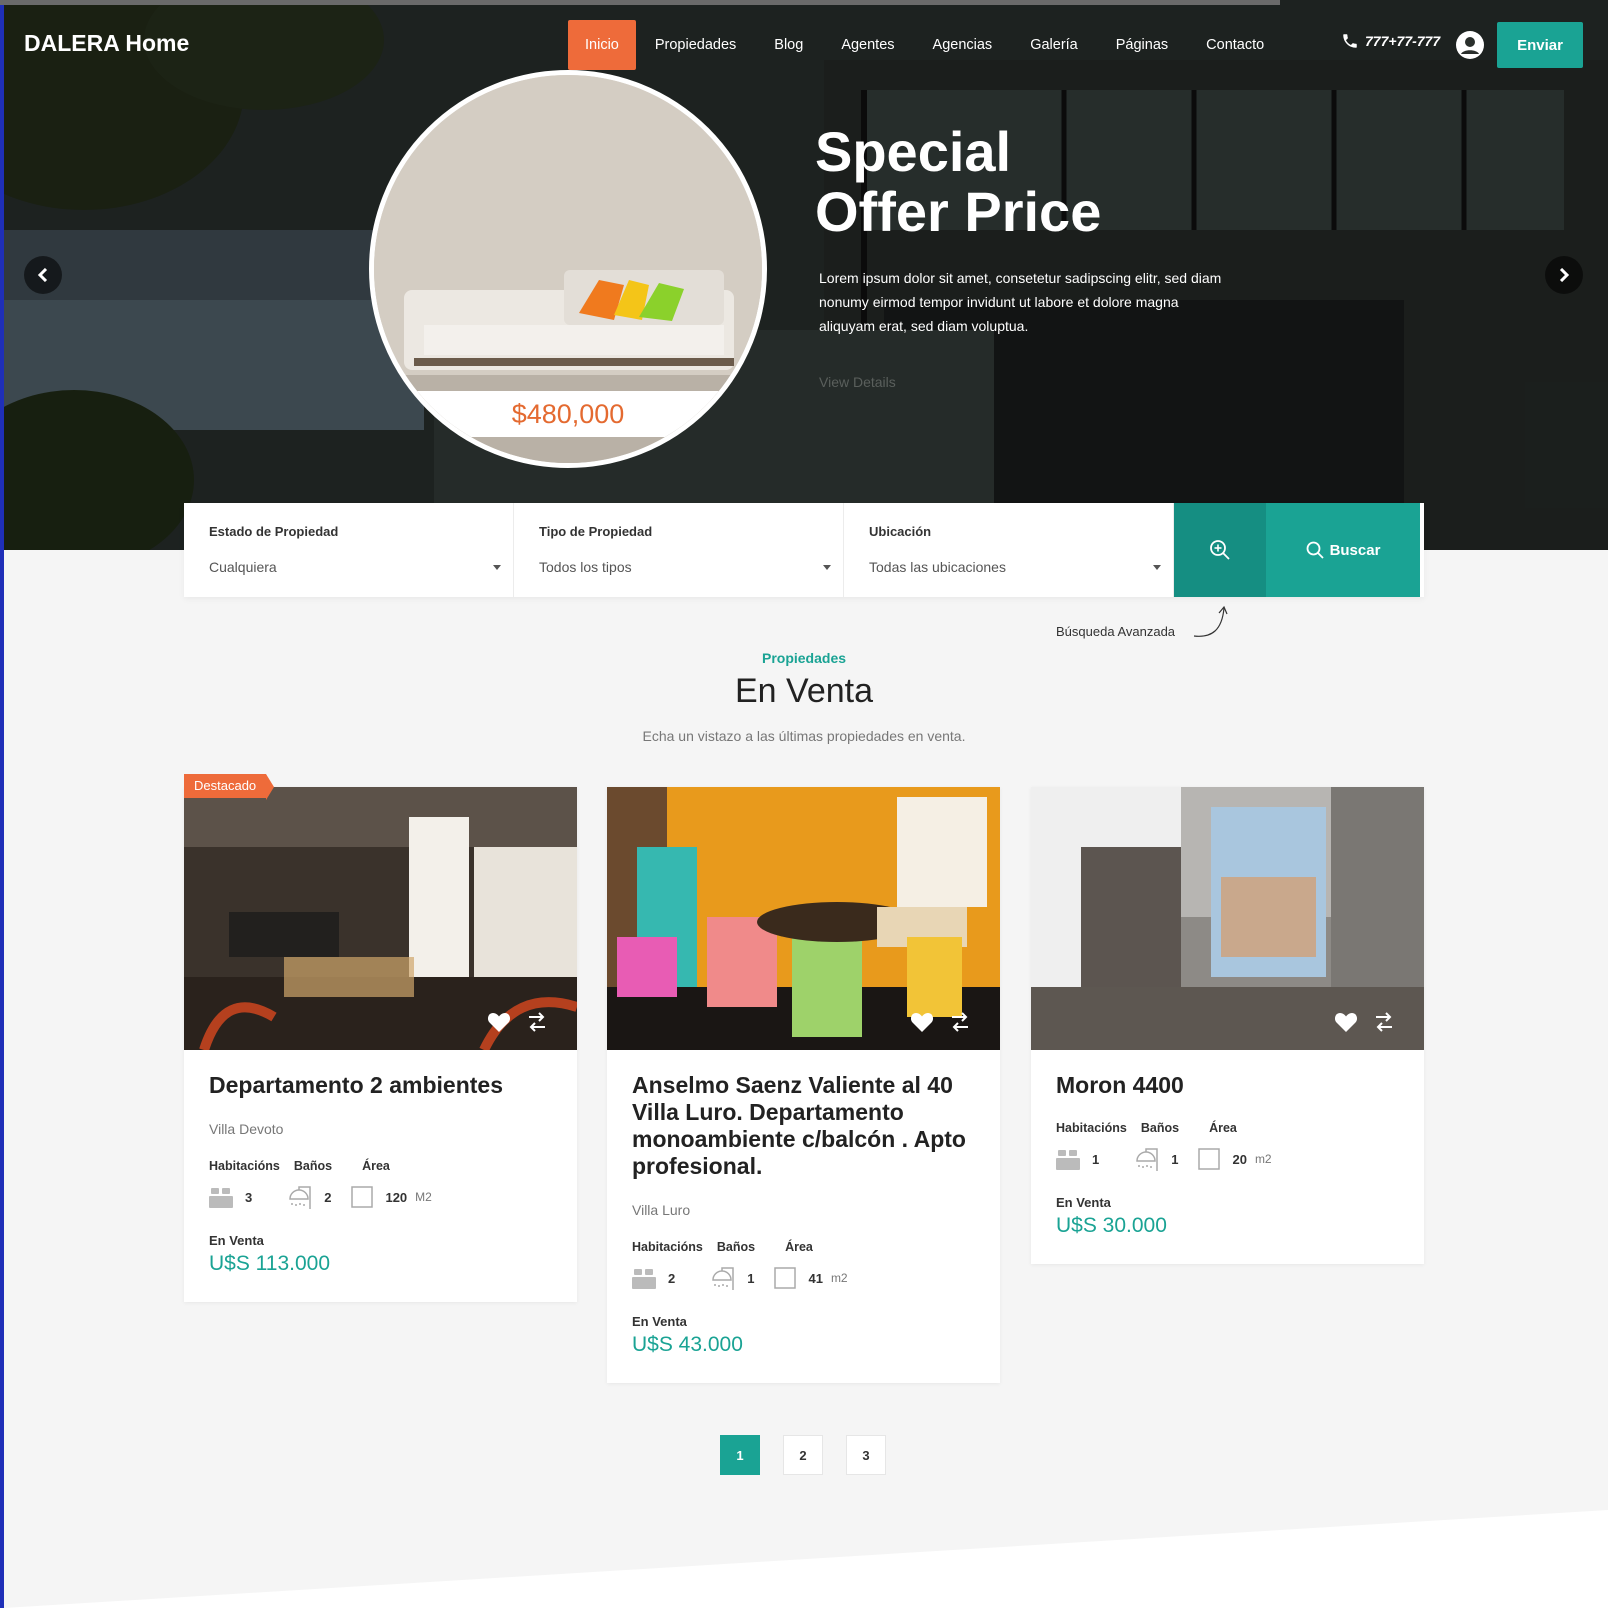 Image resolution: width=1608 pixels, height=1608 pixels. What do you see at coordinates (1470, 47) in the screenshot?
I see `user-account-icon` at bounding box center [1470, 47].